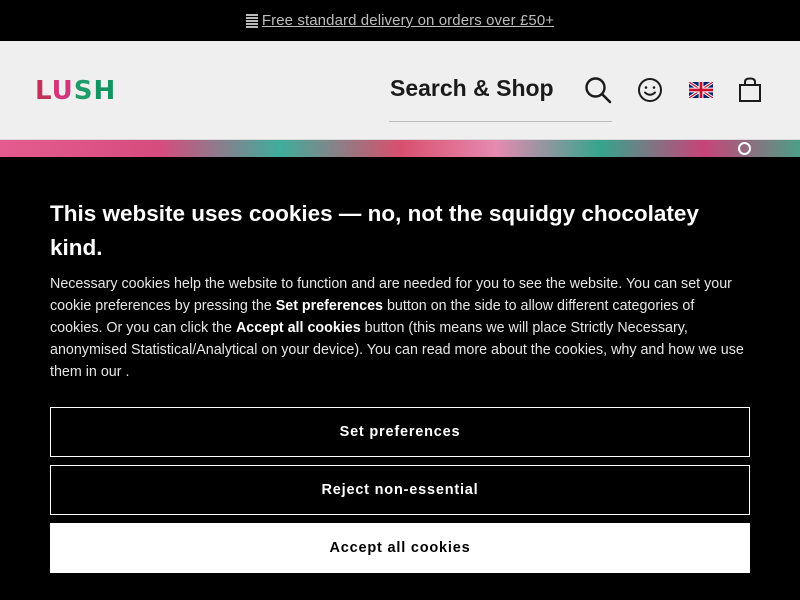 The height and width of the screenshot is (600, 800). I want to click on logo-letter: U, so click(62, 91).